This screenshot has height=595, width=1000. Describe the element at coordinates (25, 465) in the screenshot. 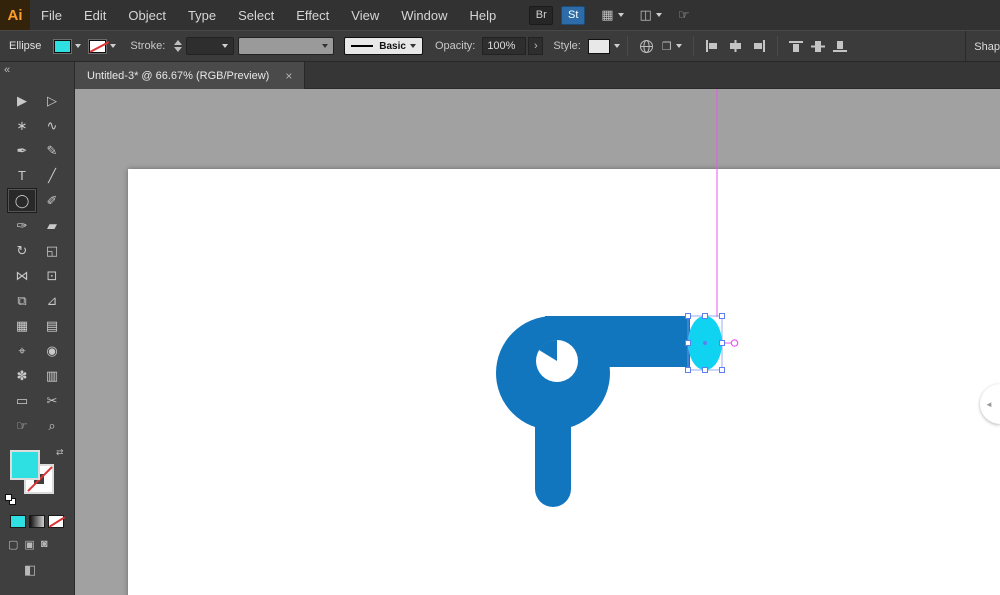

I see `fill-proxy-swatch` at that location.